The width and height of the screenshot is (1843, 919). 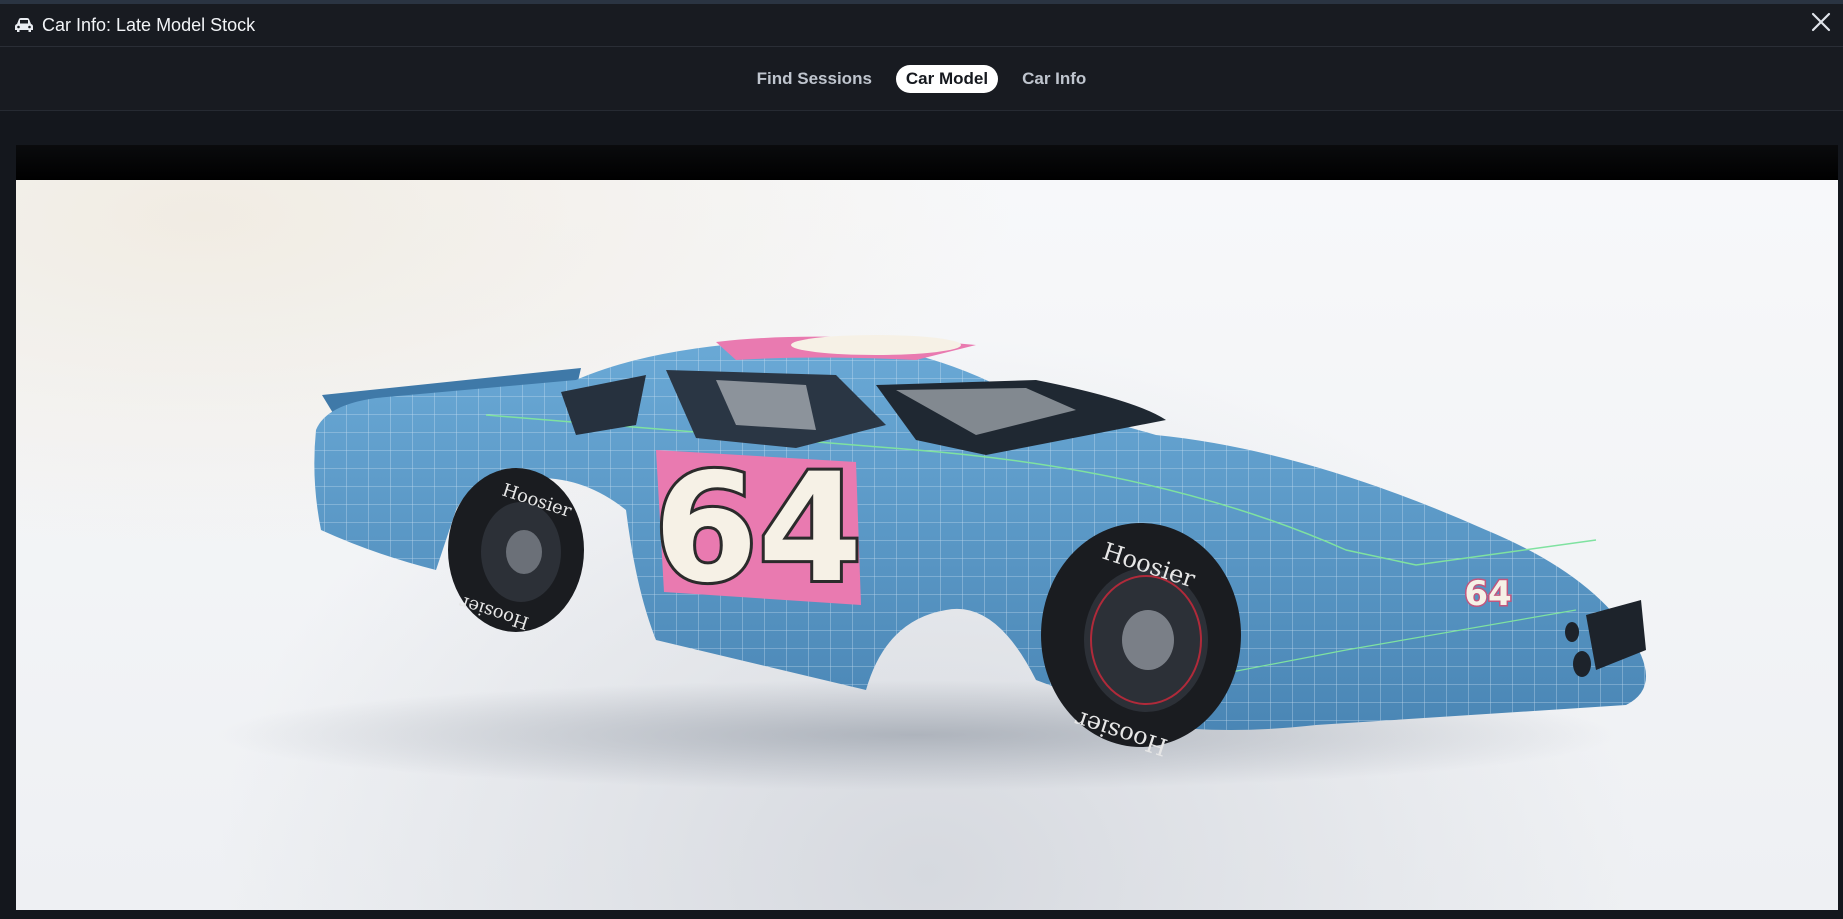 I want to click on nose-number: 64, so click(x=1487, y=594).